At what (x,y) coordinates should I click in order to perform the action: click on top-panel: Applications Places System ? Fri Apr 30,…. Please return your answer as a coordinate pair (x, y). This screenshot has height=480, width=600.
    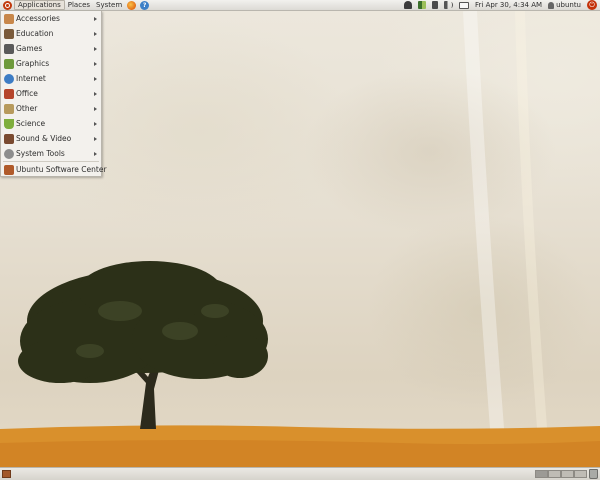
    Looking at the image, I should click on (300, 5).